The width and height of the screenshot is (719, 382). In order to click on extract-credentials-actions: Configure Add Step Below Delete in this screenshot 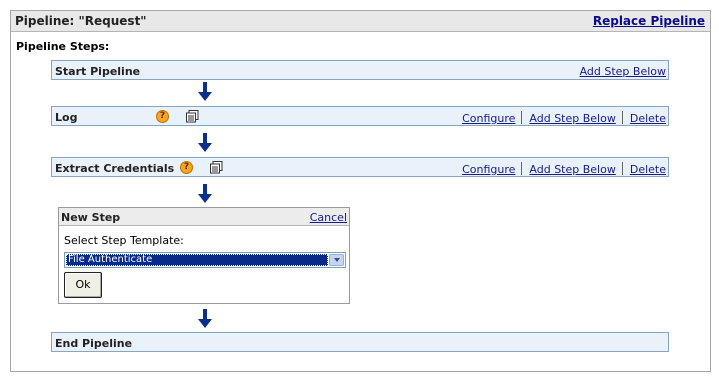, I will do `click(564, 169)`.